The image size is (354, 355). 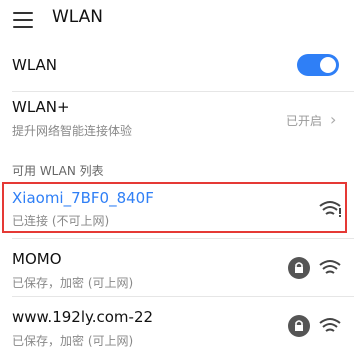 What do you see at coordinates (177, 20) in the screenshot?
I see `header-bar: WLAN` at bounding box center [177, 20].